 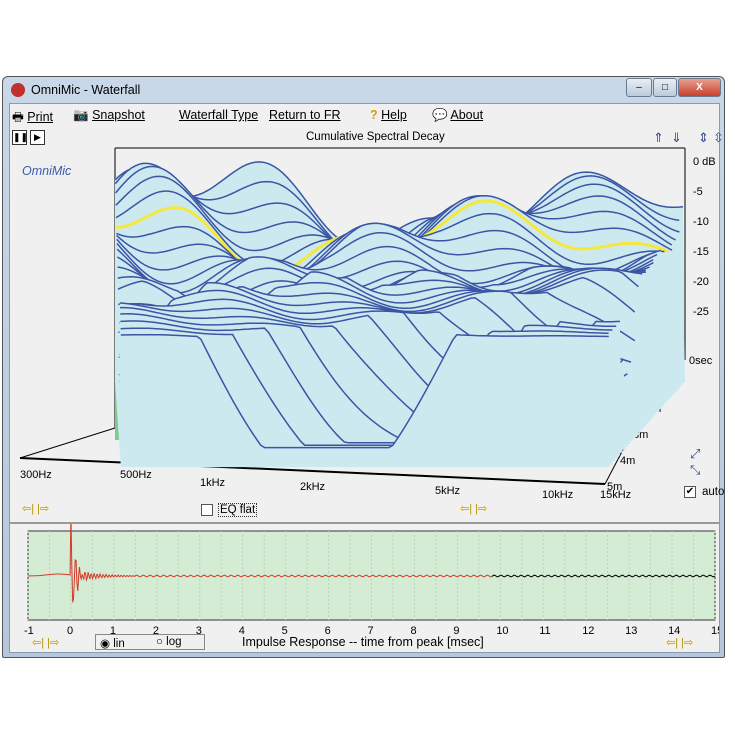 I want to click on maximize-button: □, so click(x=665, y=87).